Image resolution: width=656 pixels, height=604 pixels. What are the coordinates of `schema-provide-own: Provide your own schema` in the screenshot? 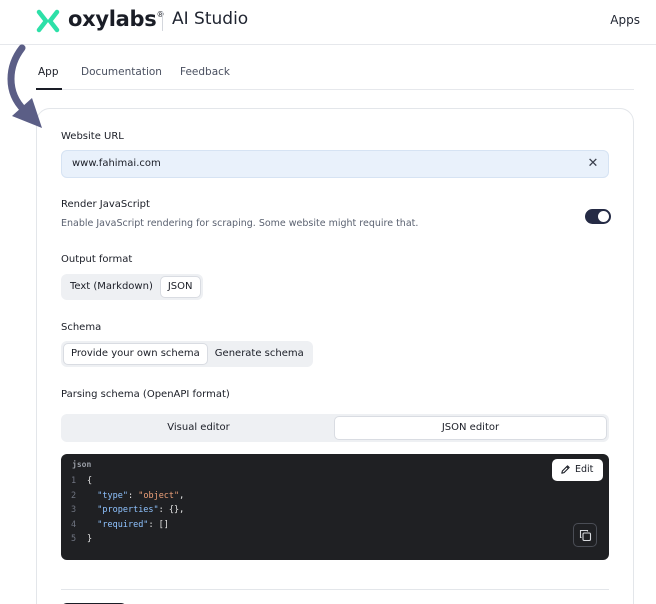 It's located at (135, 354).